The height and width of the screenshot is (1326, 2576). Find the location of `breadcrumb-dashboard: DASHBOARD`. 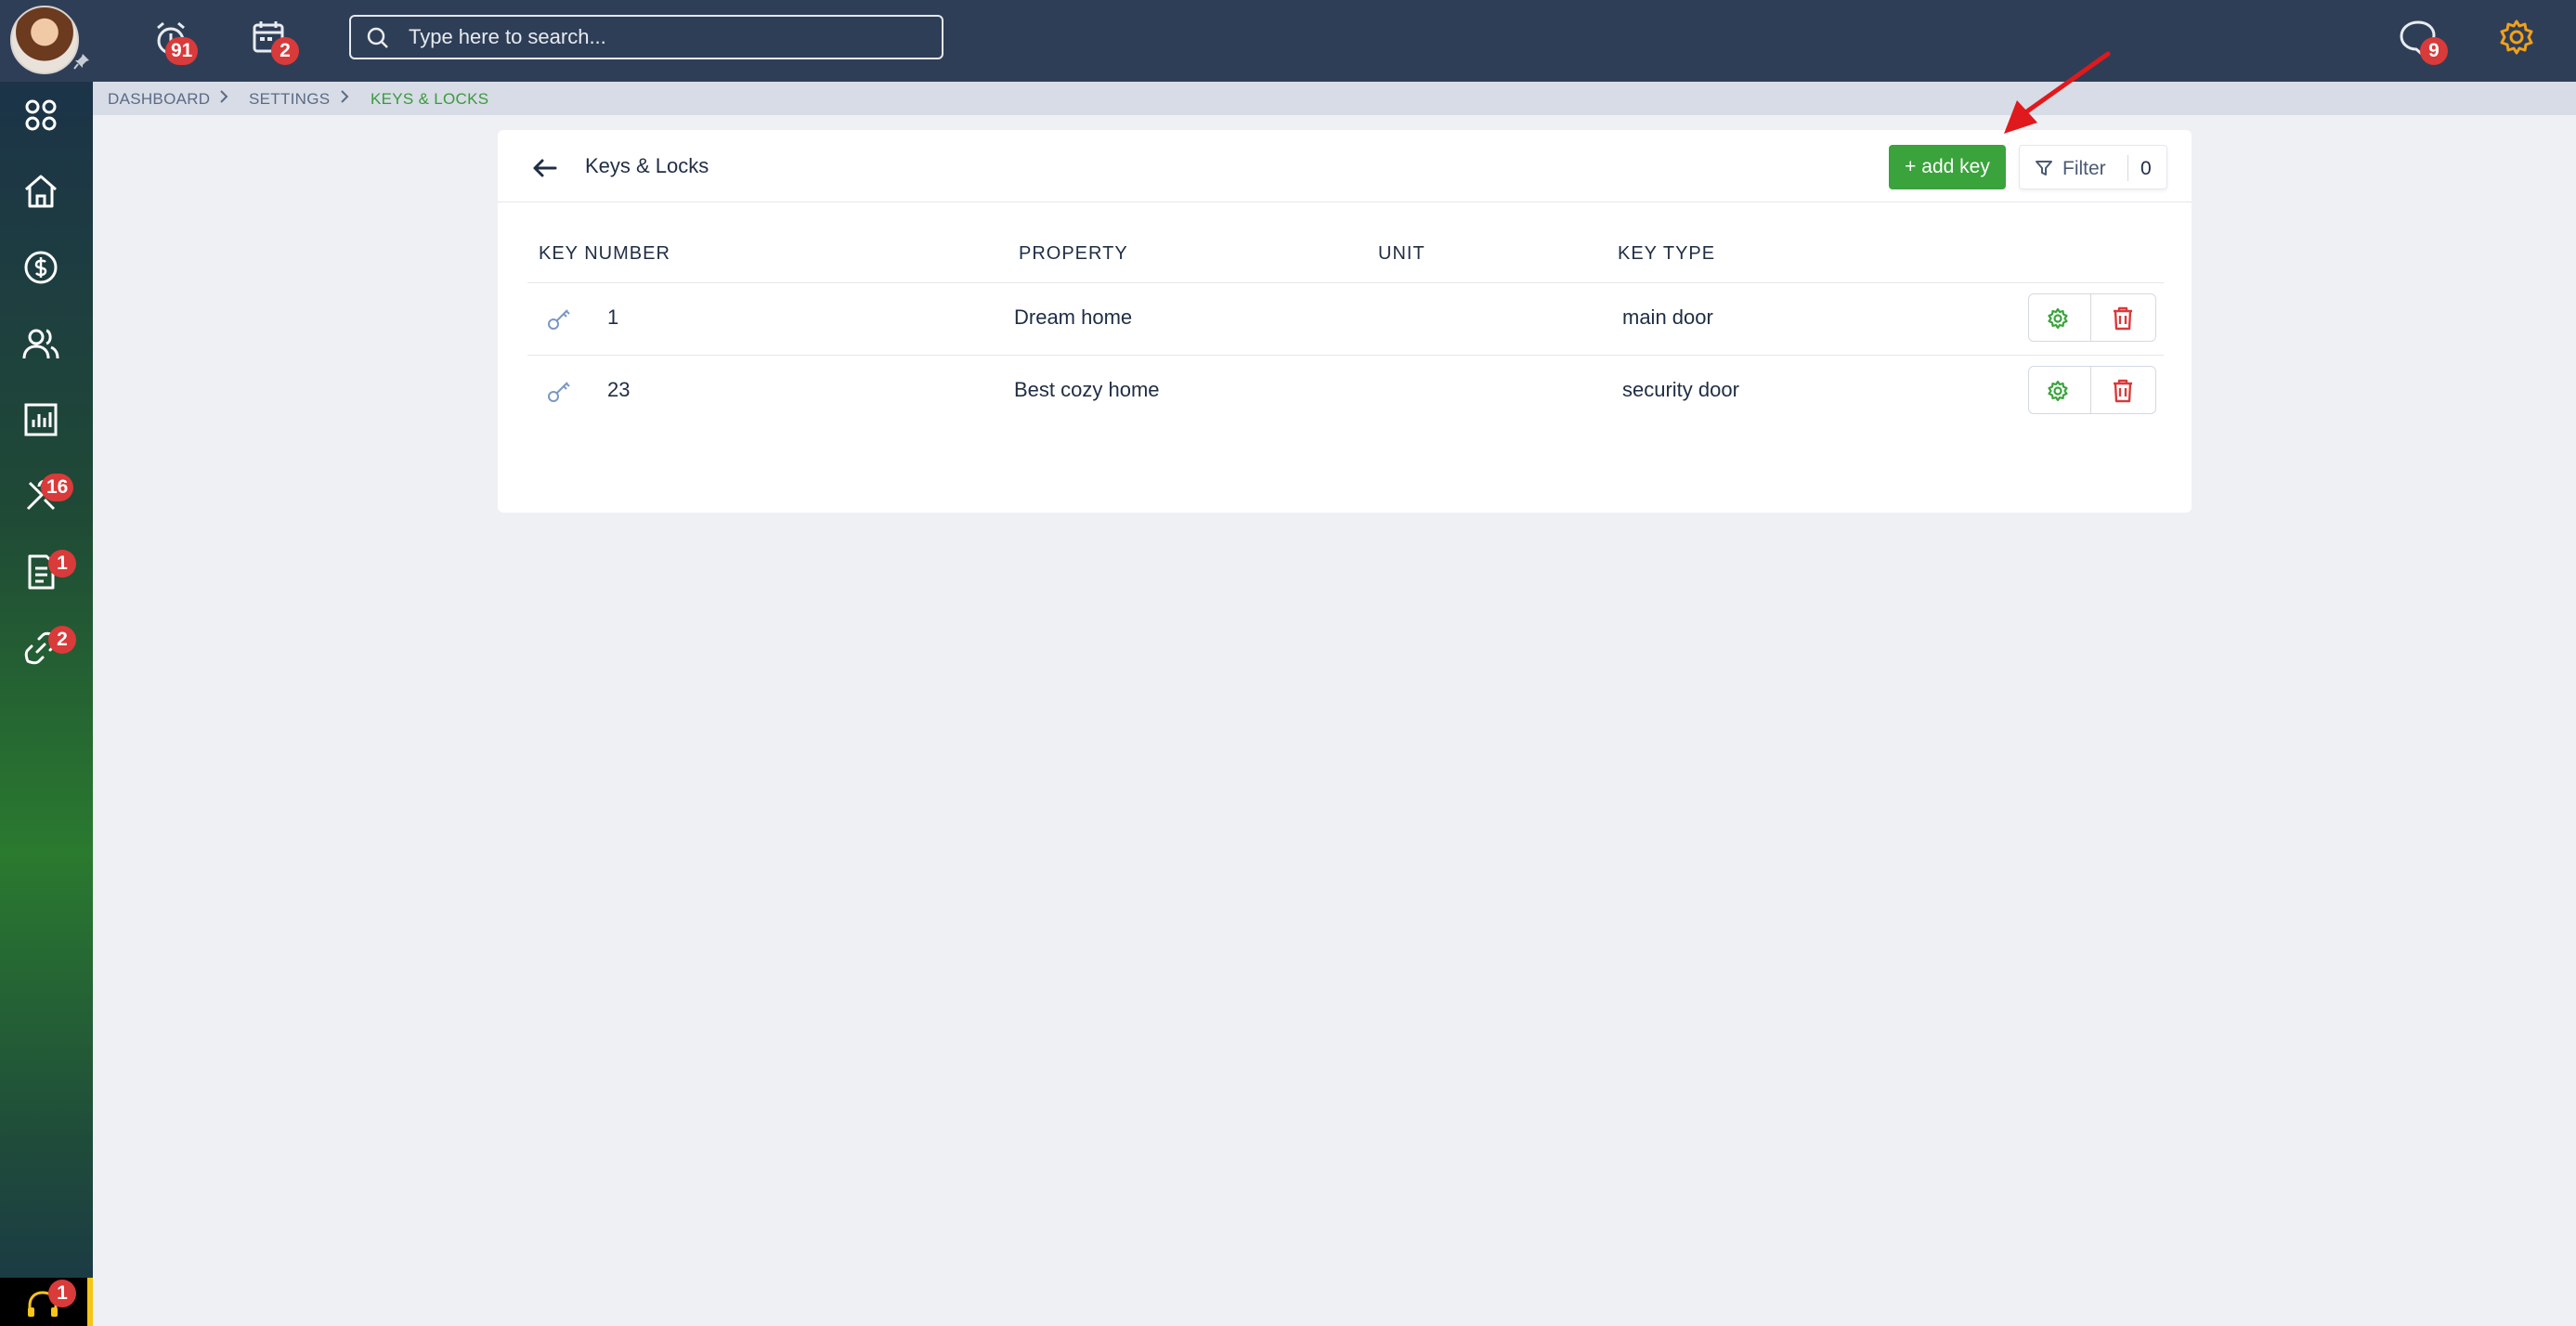

breadcrumb-dashboard: DASHBOARD is located at coordinates (159, 99).